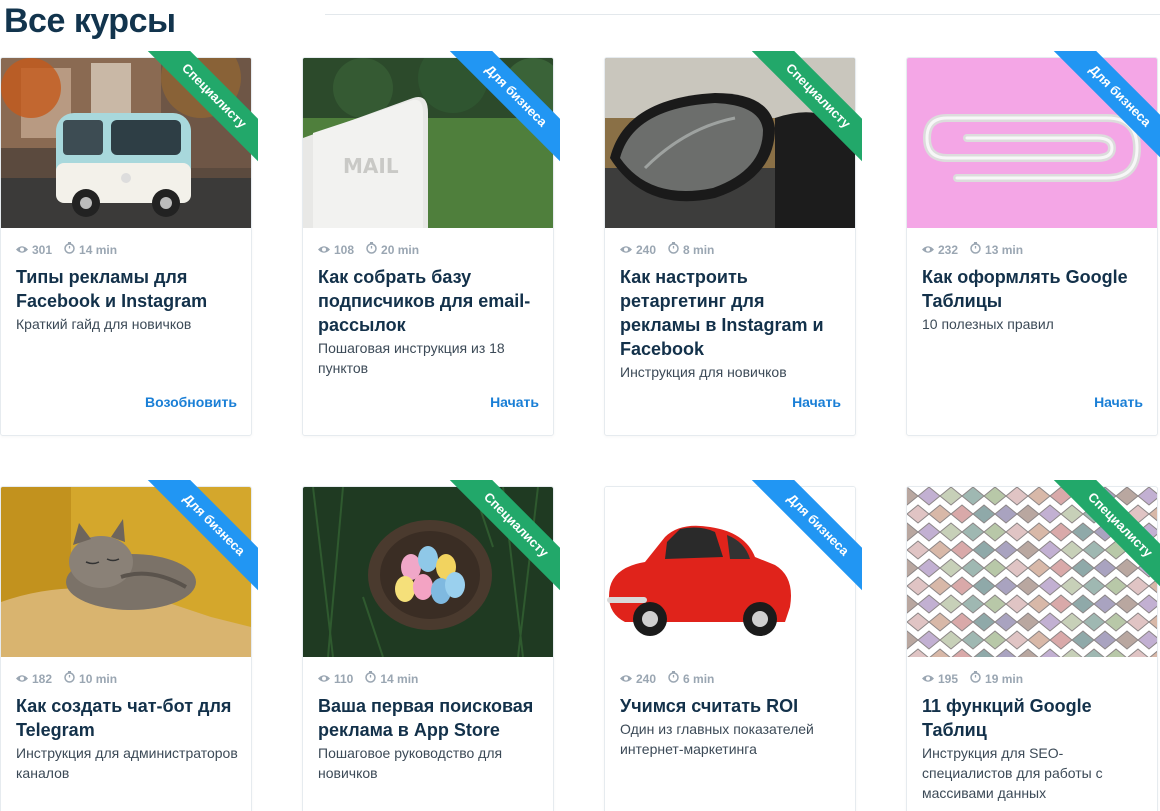 The height and width of the screenshot is (811, 1160). What do you see at coordinates (948, 249) in the screenshot?
I see `views-count: 232` at bounding box center [948, 249].